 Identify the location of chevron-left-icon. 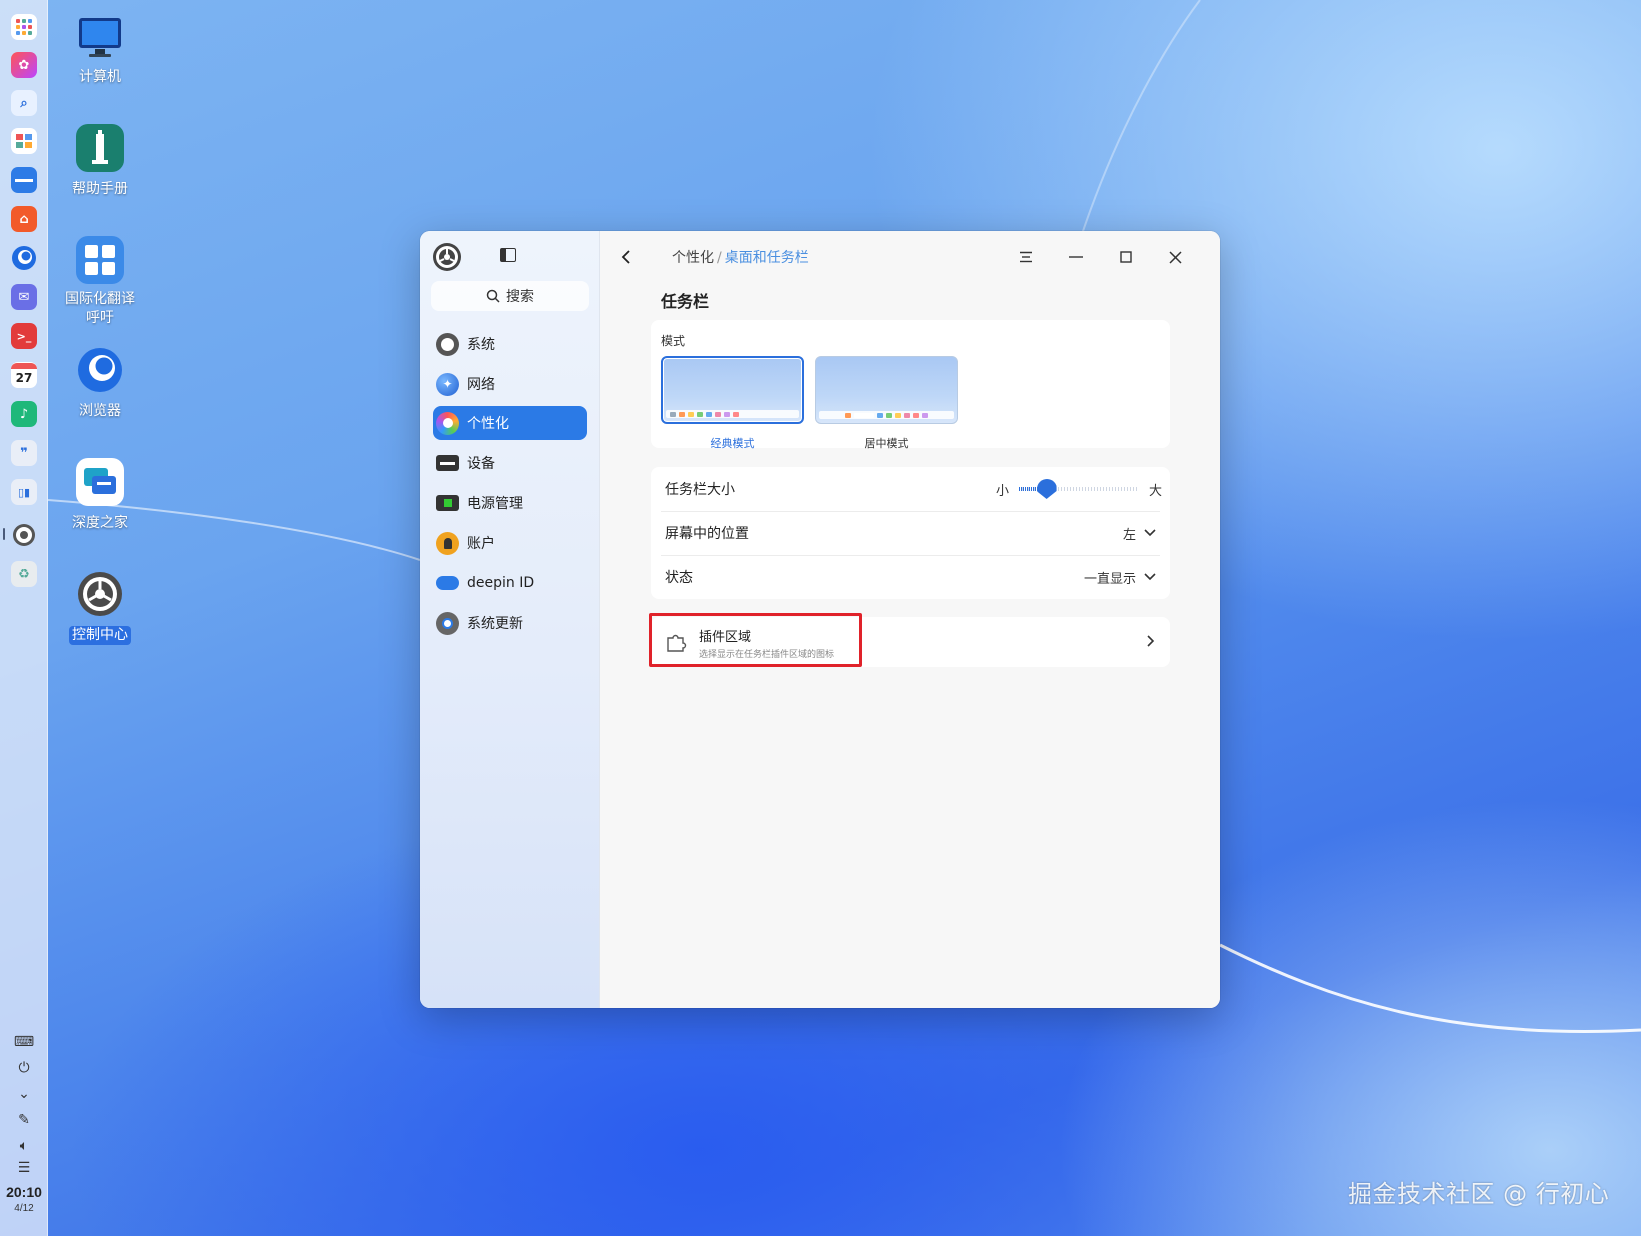
(625, 257).